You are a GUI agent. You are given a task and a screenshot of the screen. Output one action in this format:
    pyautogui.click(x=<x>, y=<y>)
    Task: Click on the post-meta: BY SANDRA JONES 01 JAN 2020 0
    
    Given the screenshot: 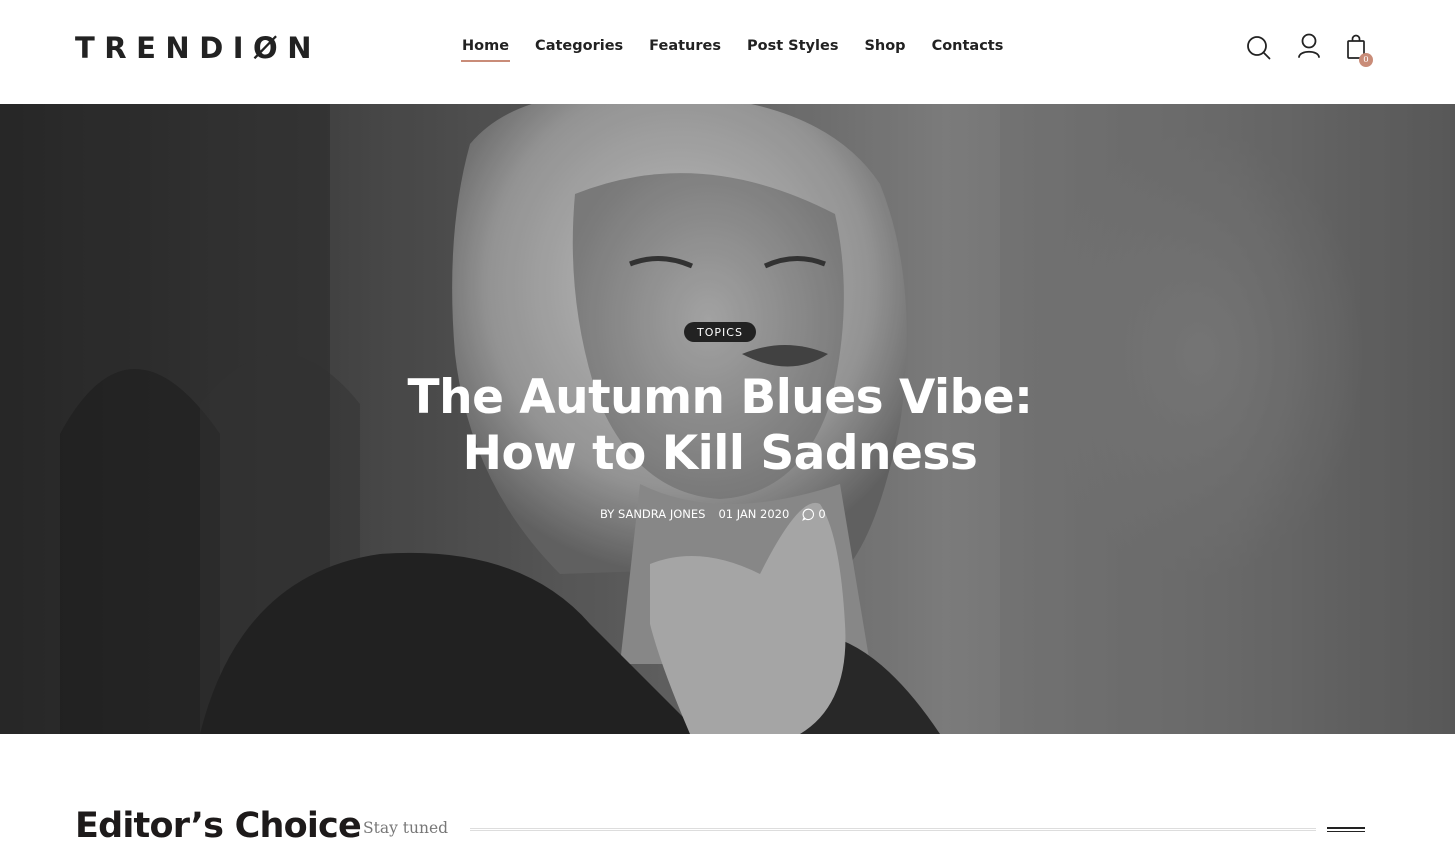 What is the action you would take?
    pyautogui.click(x=719, y=514)
    